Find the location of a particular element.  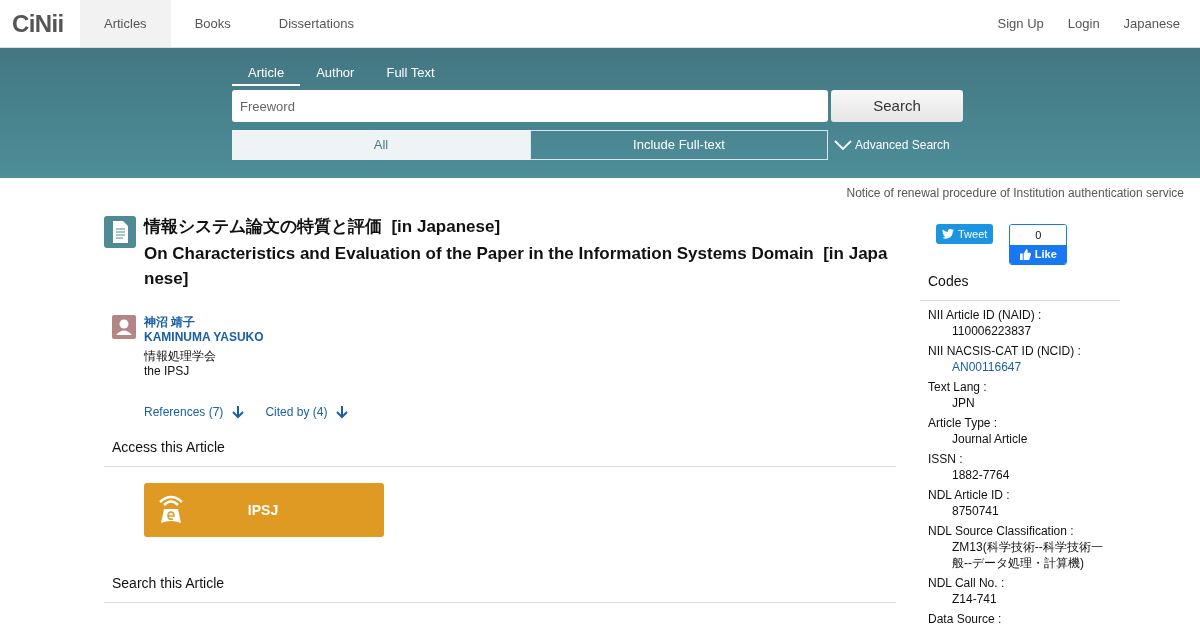

nav-tab: Books is located at coordinates (212, 23).